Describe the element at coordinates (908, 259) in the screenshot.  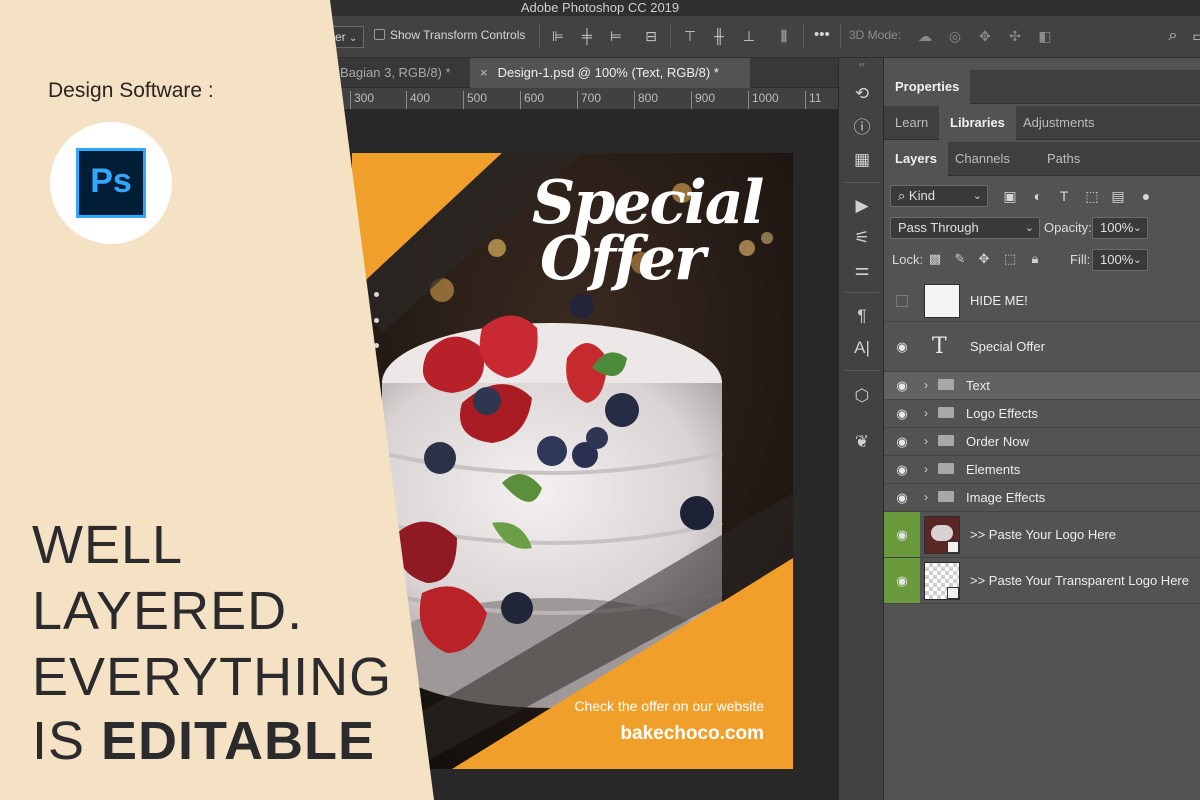
I see `lock-label: Lock:` at that location.